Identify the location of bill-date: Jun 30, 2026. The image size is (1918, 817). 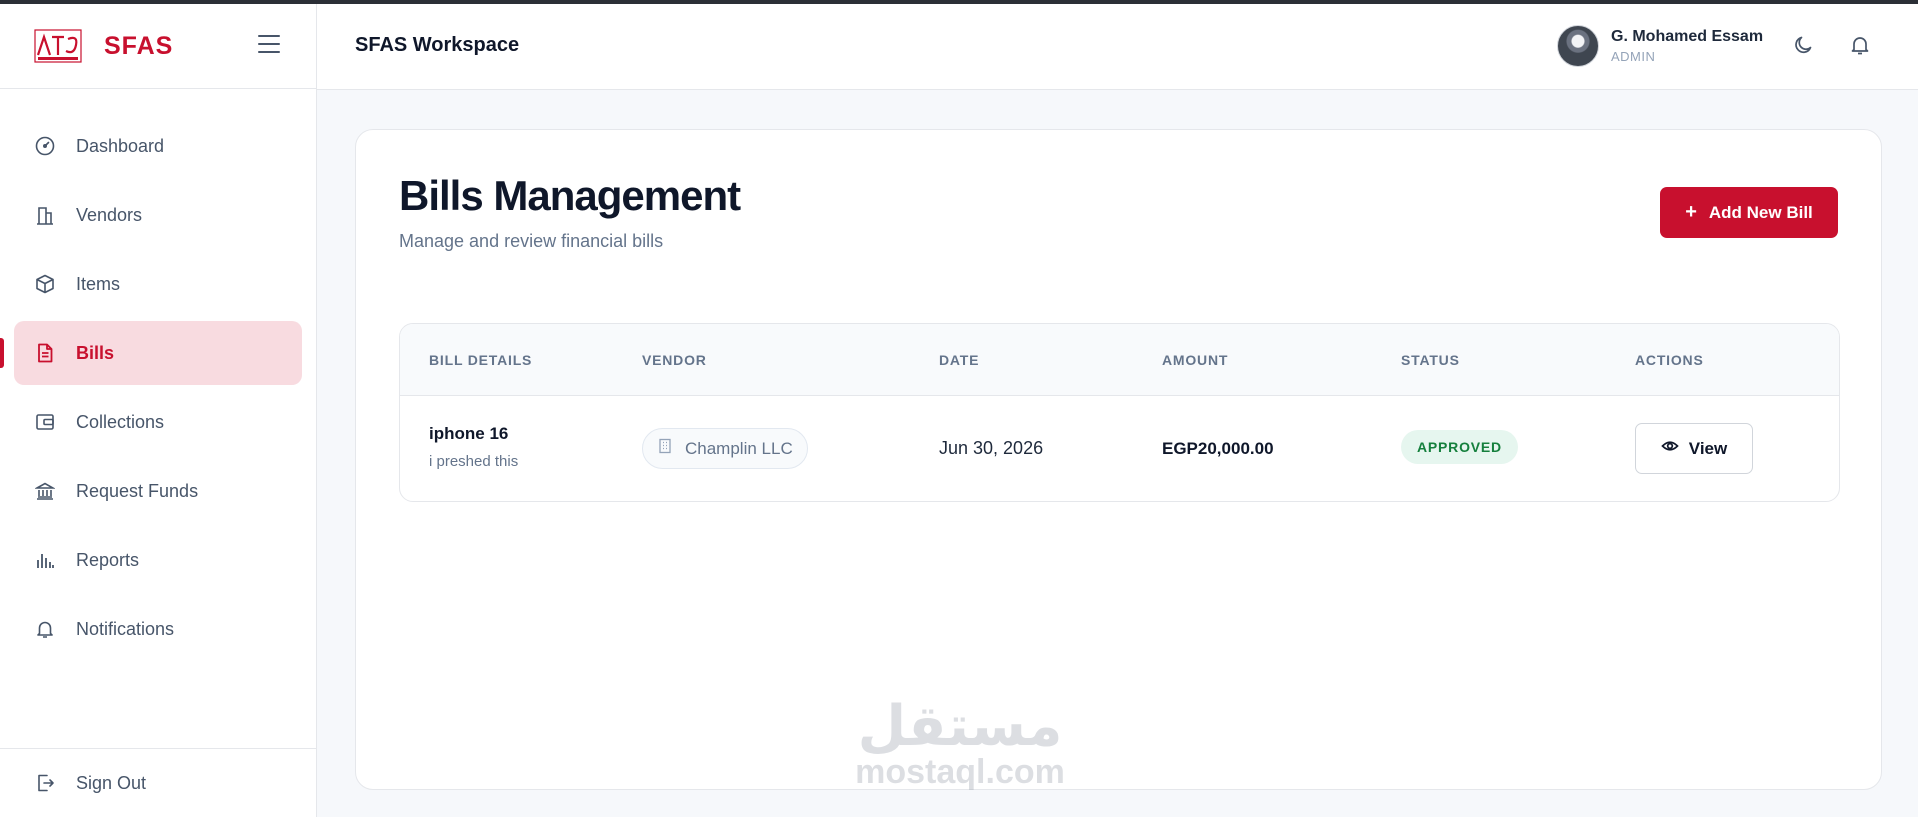
(991, 448).